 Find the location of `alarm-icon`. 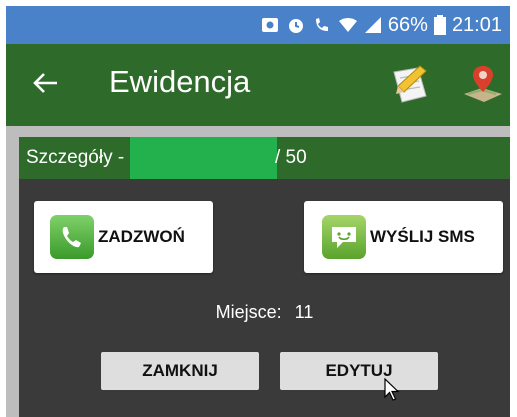

alarm-icon is located at coordinates (296, 25).